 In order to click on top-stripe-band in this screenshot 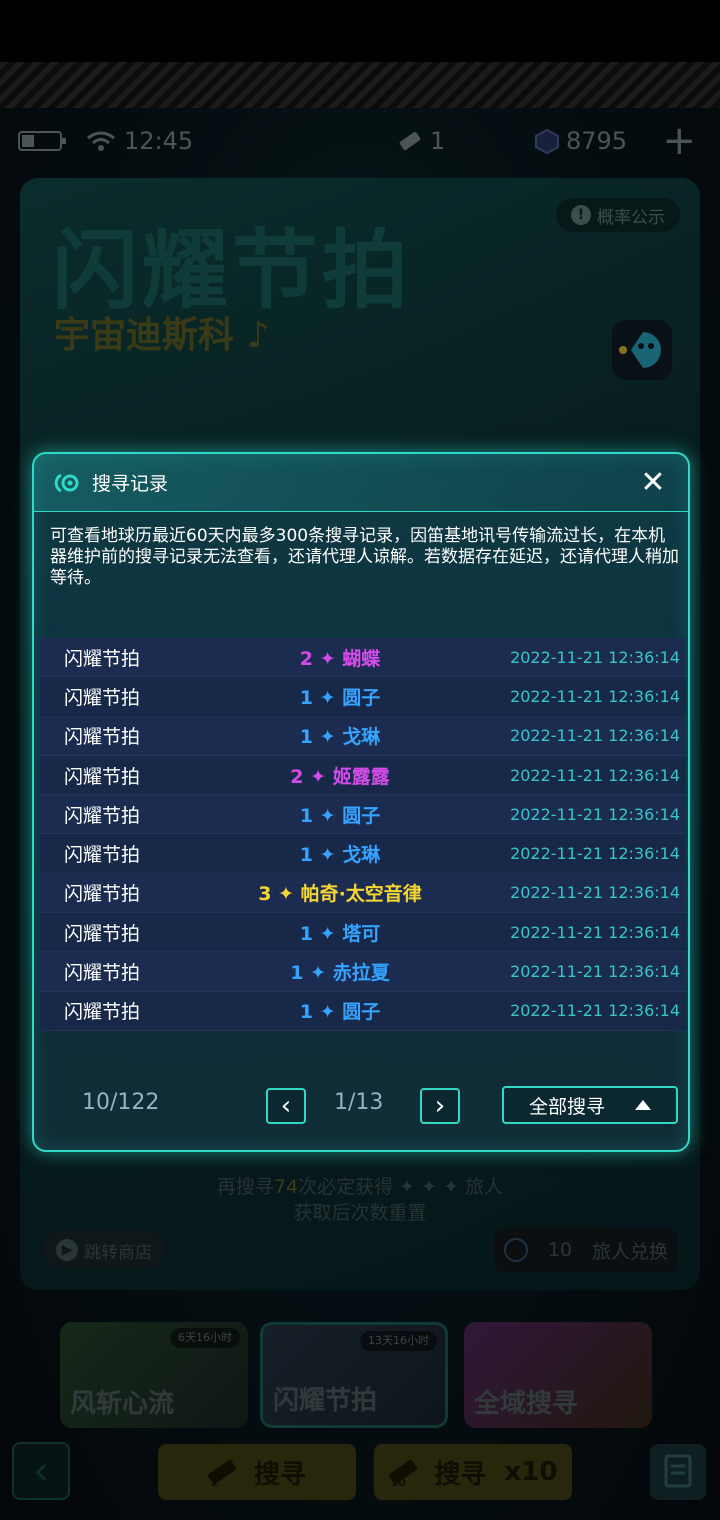, I will do `click(360, 85)`.